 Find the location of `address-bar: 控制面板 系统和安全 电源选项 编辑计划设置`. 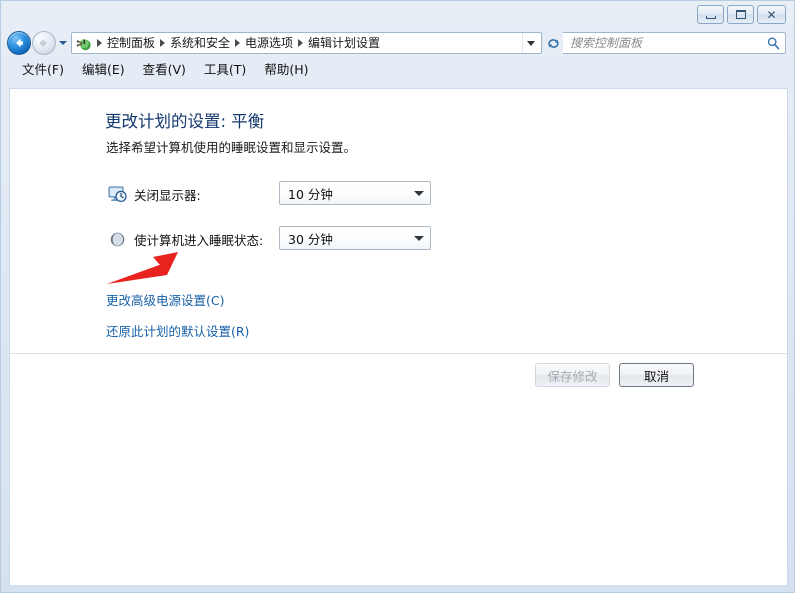

address-bar: 控制面板 系统和安全 电源选项 编辑计划设置 is located at coordinates (306, 43).